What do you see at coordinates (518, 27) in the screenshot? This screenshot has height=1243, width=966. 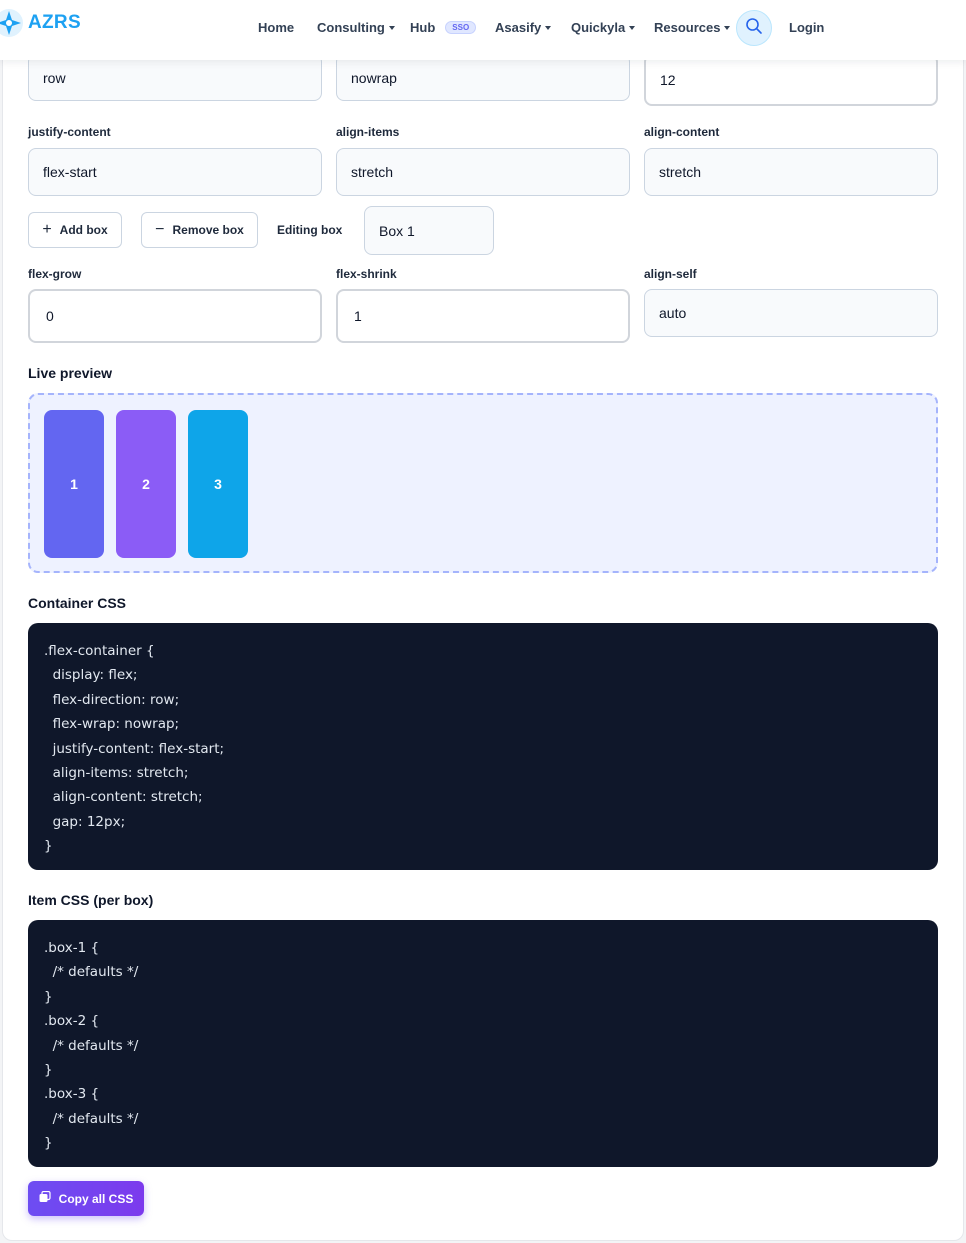 I see `nav-asasify-label: Asasify` at bounding box center [518, 27].